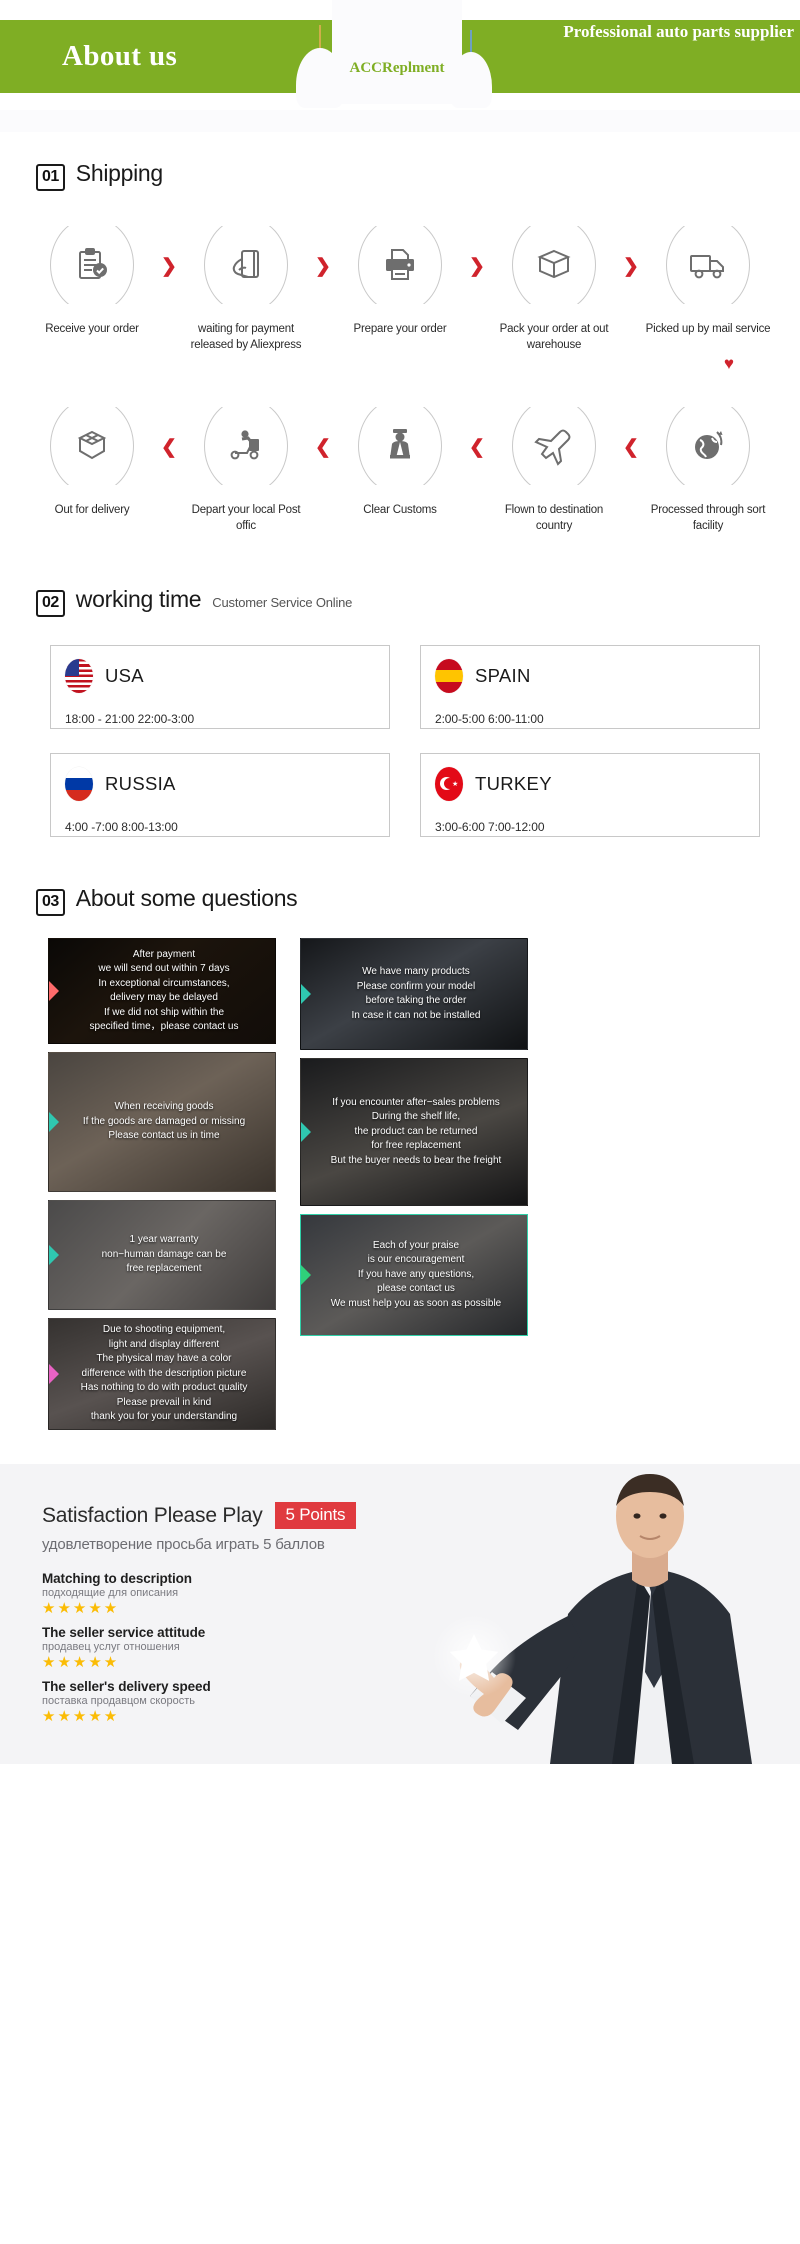  What do you see at coordinates (554, 337) in the screenshot?
I see `step-label: Pack your order at out warehouse` at bounding box center [554, 337].